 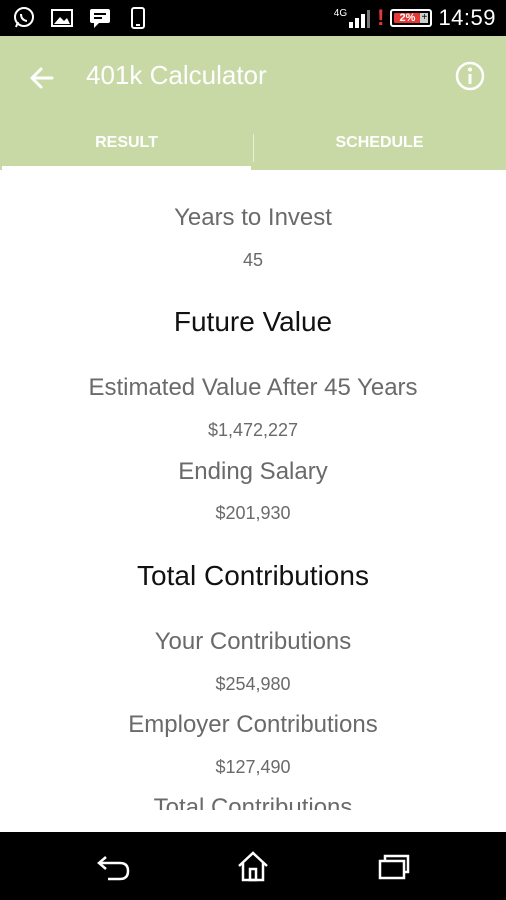 What do you see at coordinates (253, 321) in the screenshot?
I see `future-value-heading: Future Value` at bounding box center [253, 321].